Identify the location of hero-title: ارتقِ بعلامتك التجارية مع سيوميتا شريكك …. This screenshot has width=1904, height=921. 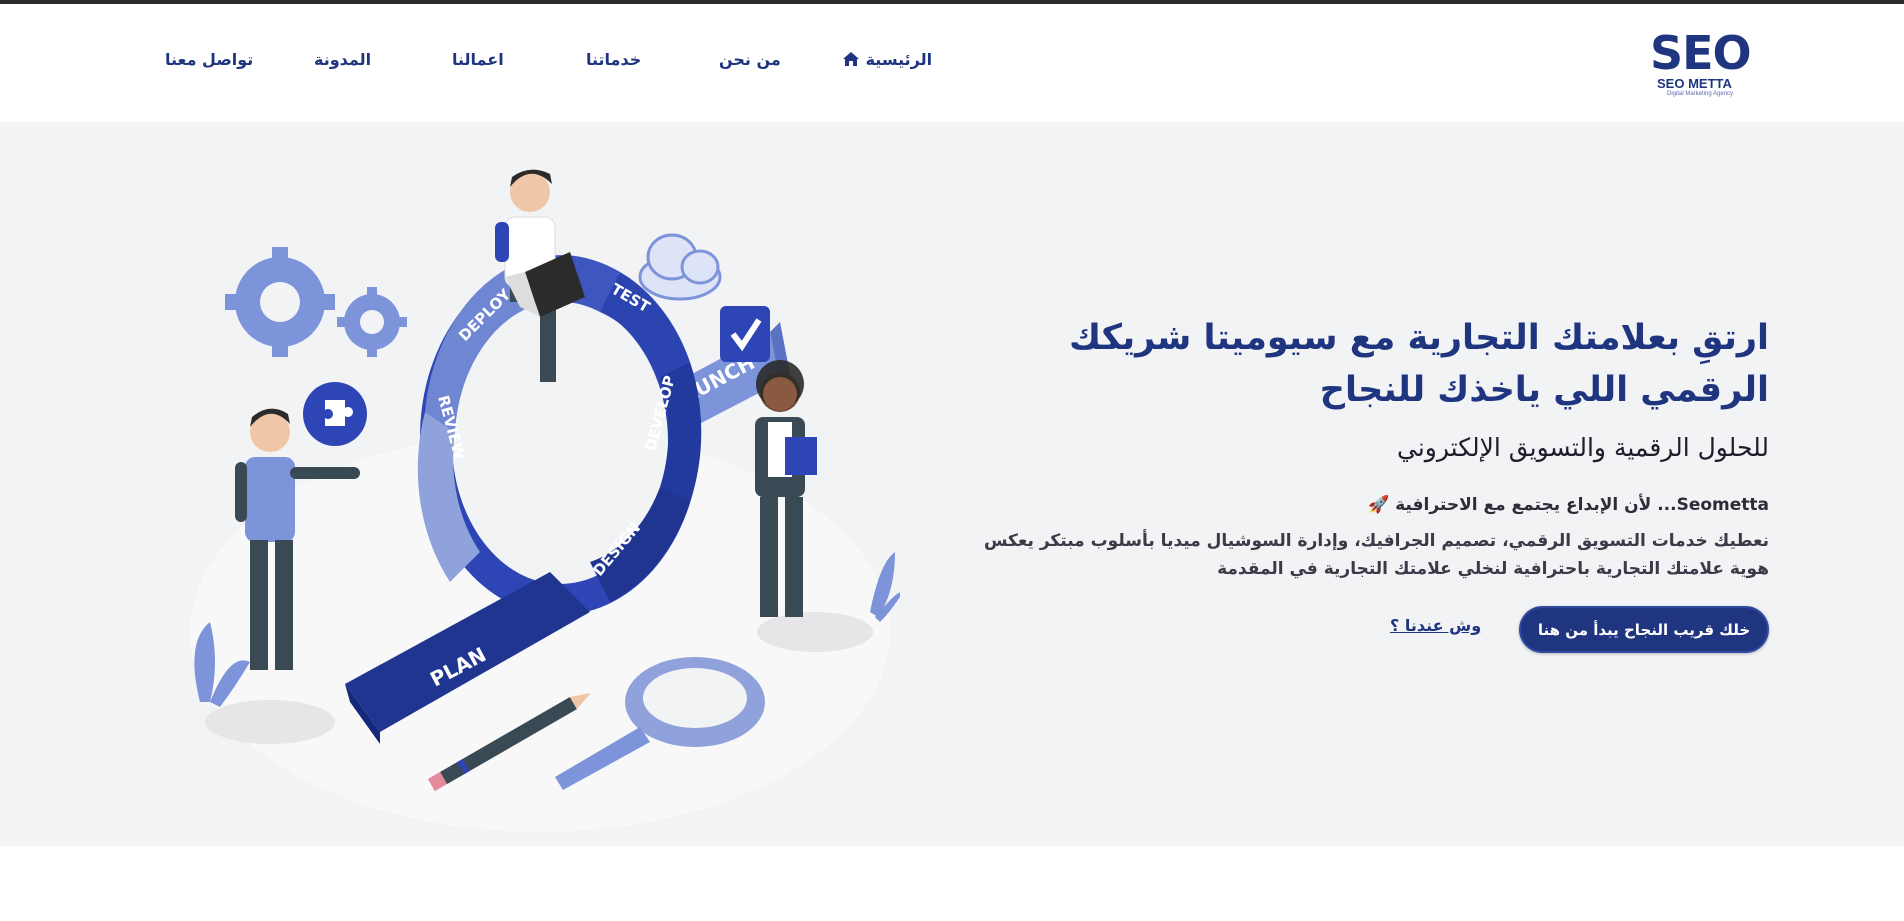
(1359, 364).